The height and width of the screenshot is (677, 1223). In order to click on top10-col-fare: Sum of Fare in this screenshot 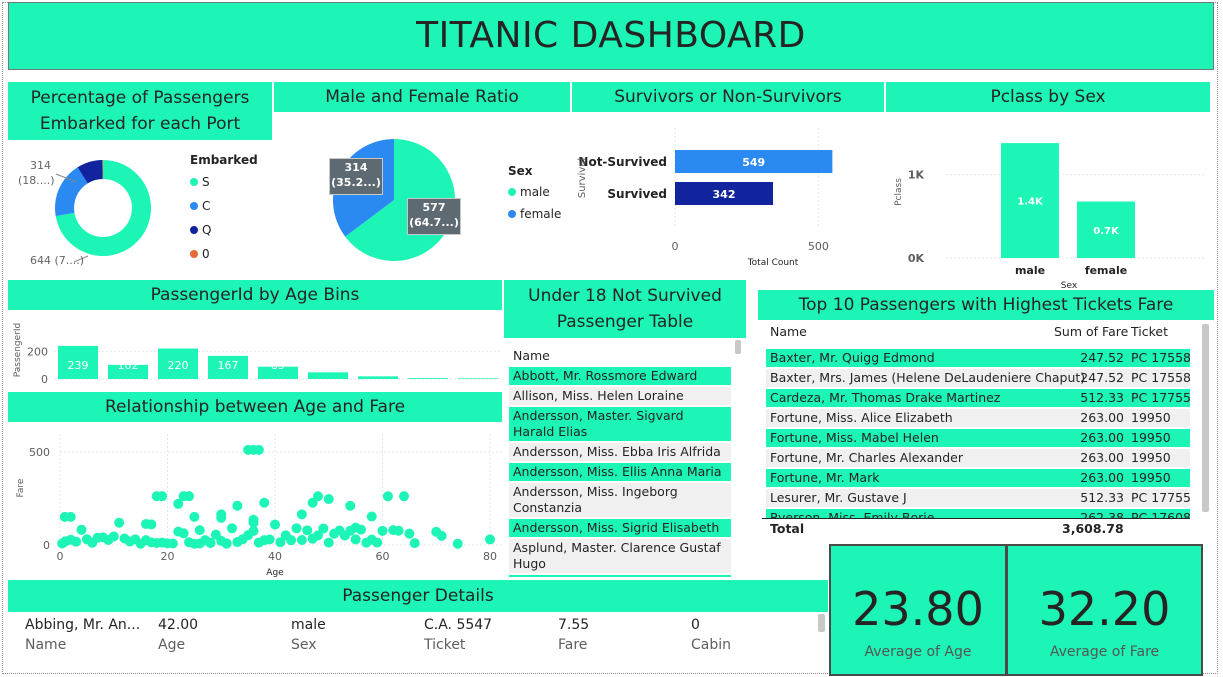, I will do `click(1091, 332)`.